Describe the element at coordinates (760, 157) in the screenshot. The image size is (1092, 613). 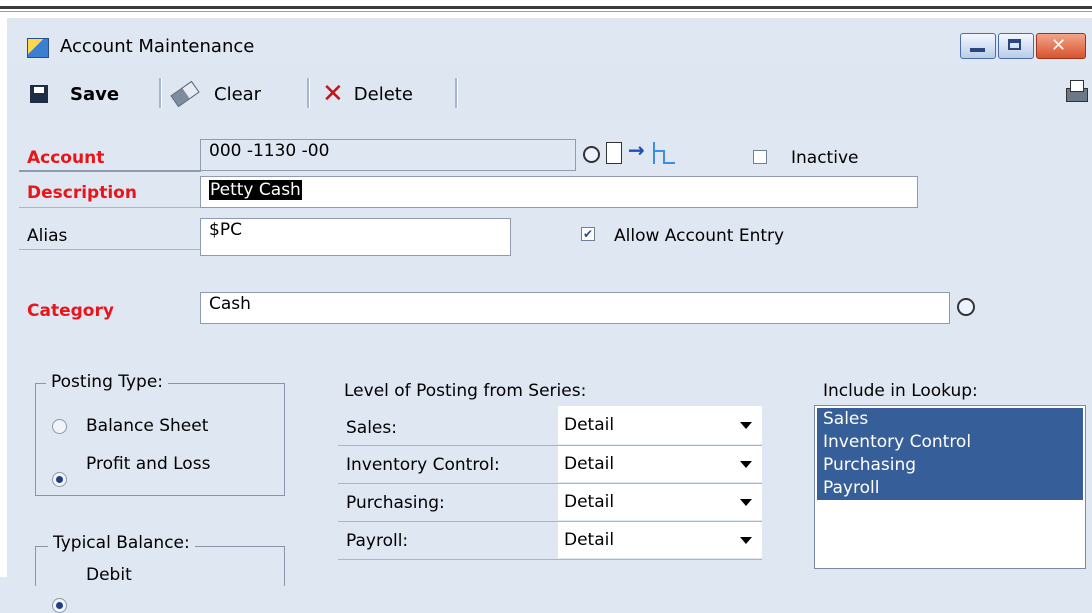
I see `inactive-checkbox` at that location.